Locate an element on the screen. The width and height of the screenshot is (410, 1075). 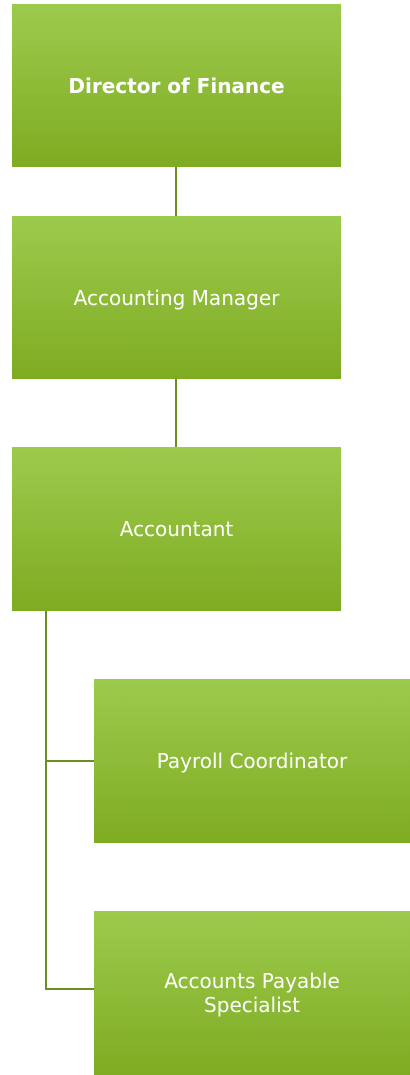
connector-to-accounts-payable is located at coordinates (69, 989).